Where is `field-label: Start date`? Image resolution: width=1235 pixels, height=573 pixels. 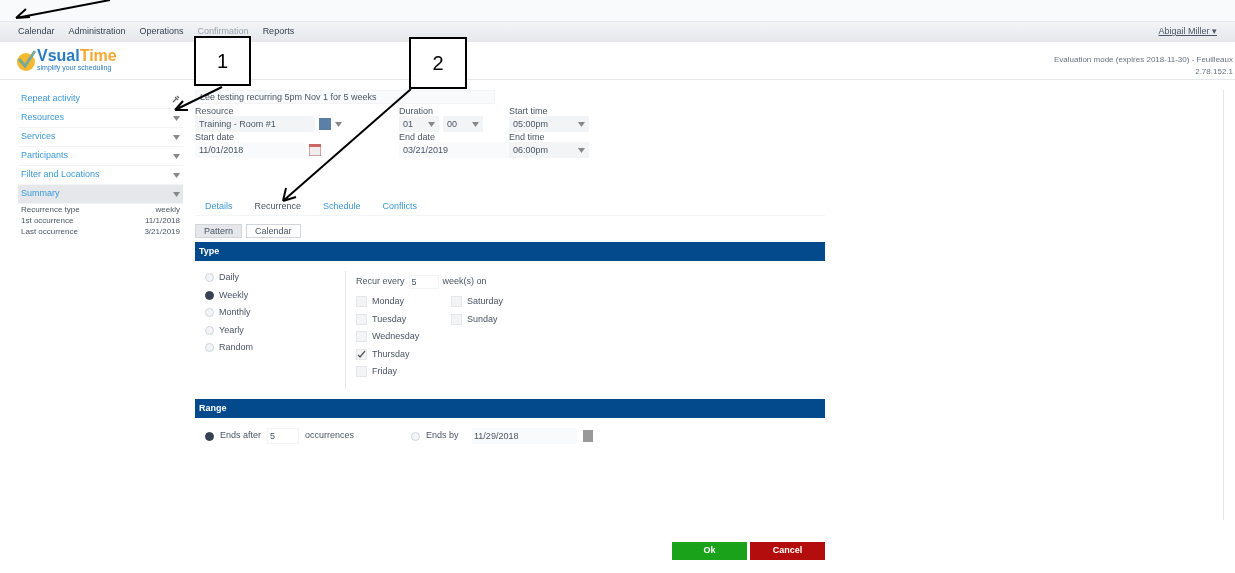 field-label: Start date is located at coordinates (215, 137).